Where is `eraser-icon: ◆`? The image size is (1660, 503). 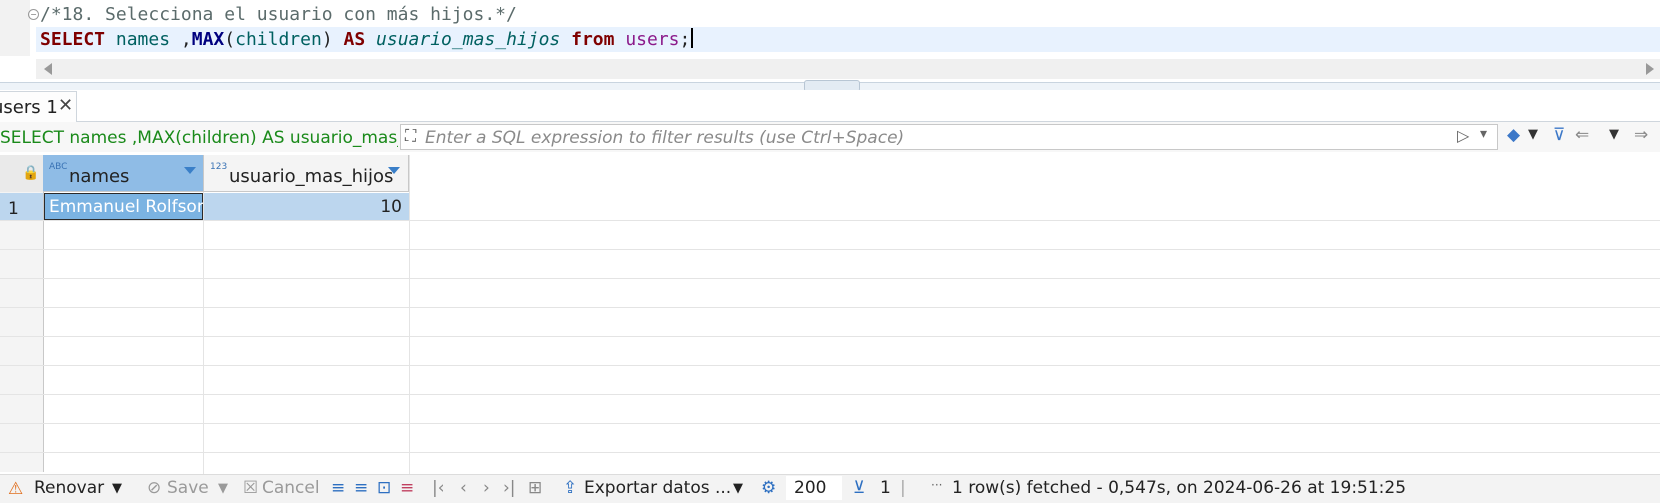 eraser-icon: ◆ is located at coordinates (1513, 135).